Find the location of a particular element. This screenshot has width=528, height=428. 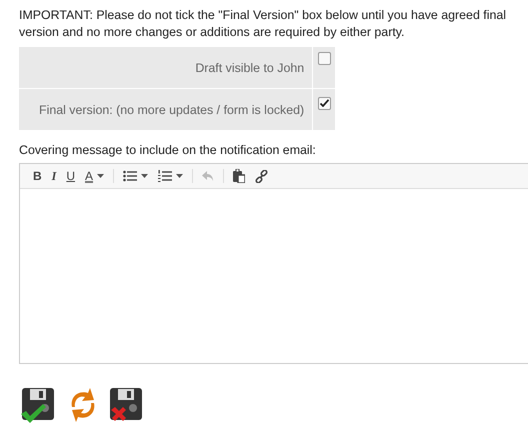

option-label: Draft visible to John is located at coordinates (165, 67).